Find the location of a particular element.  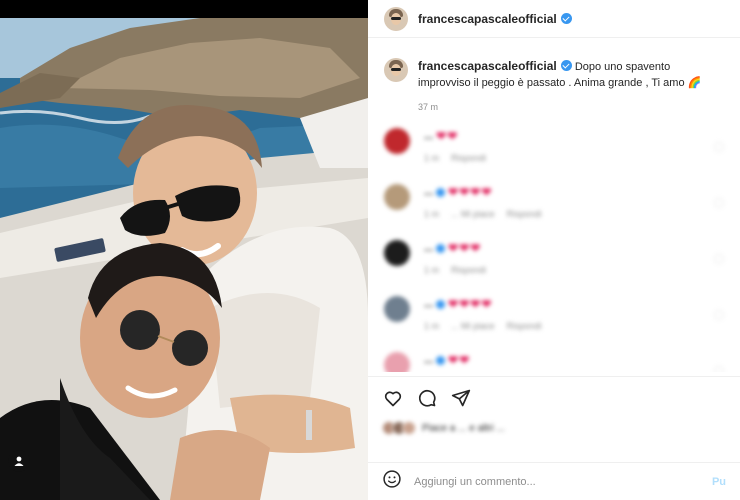

author-username: francescapascaleofficial is located at coordinates (487, 19).